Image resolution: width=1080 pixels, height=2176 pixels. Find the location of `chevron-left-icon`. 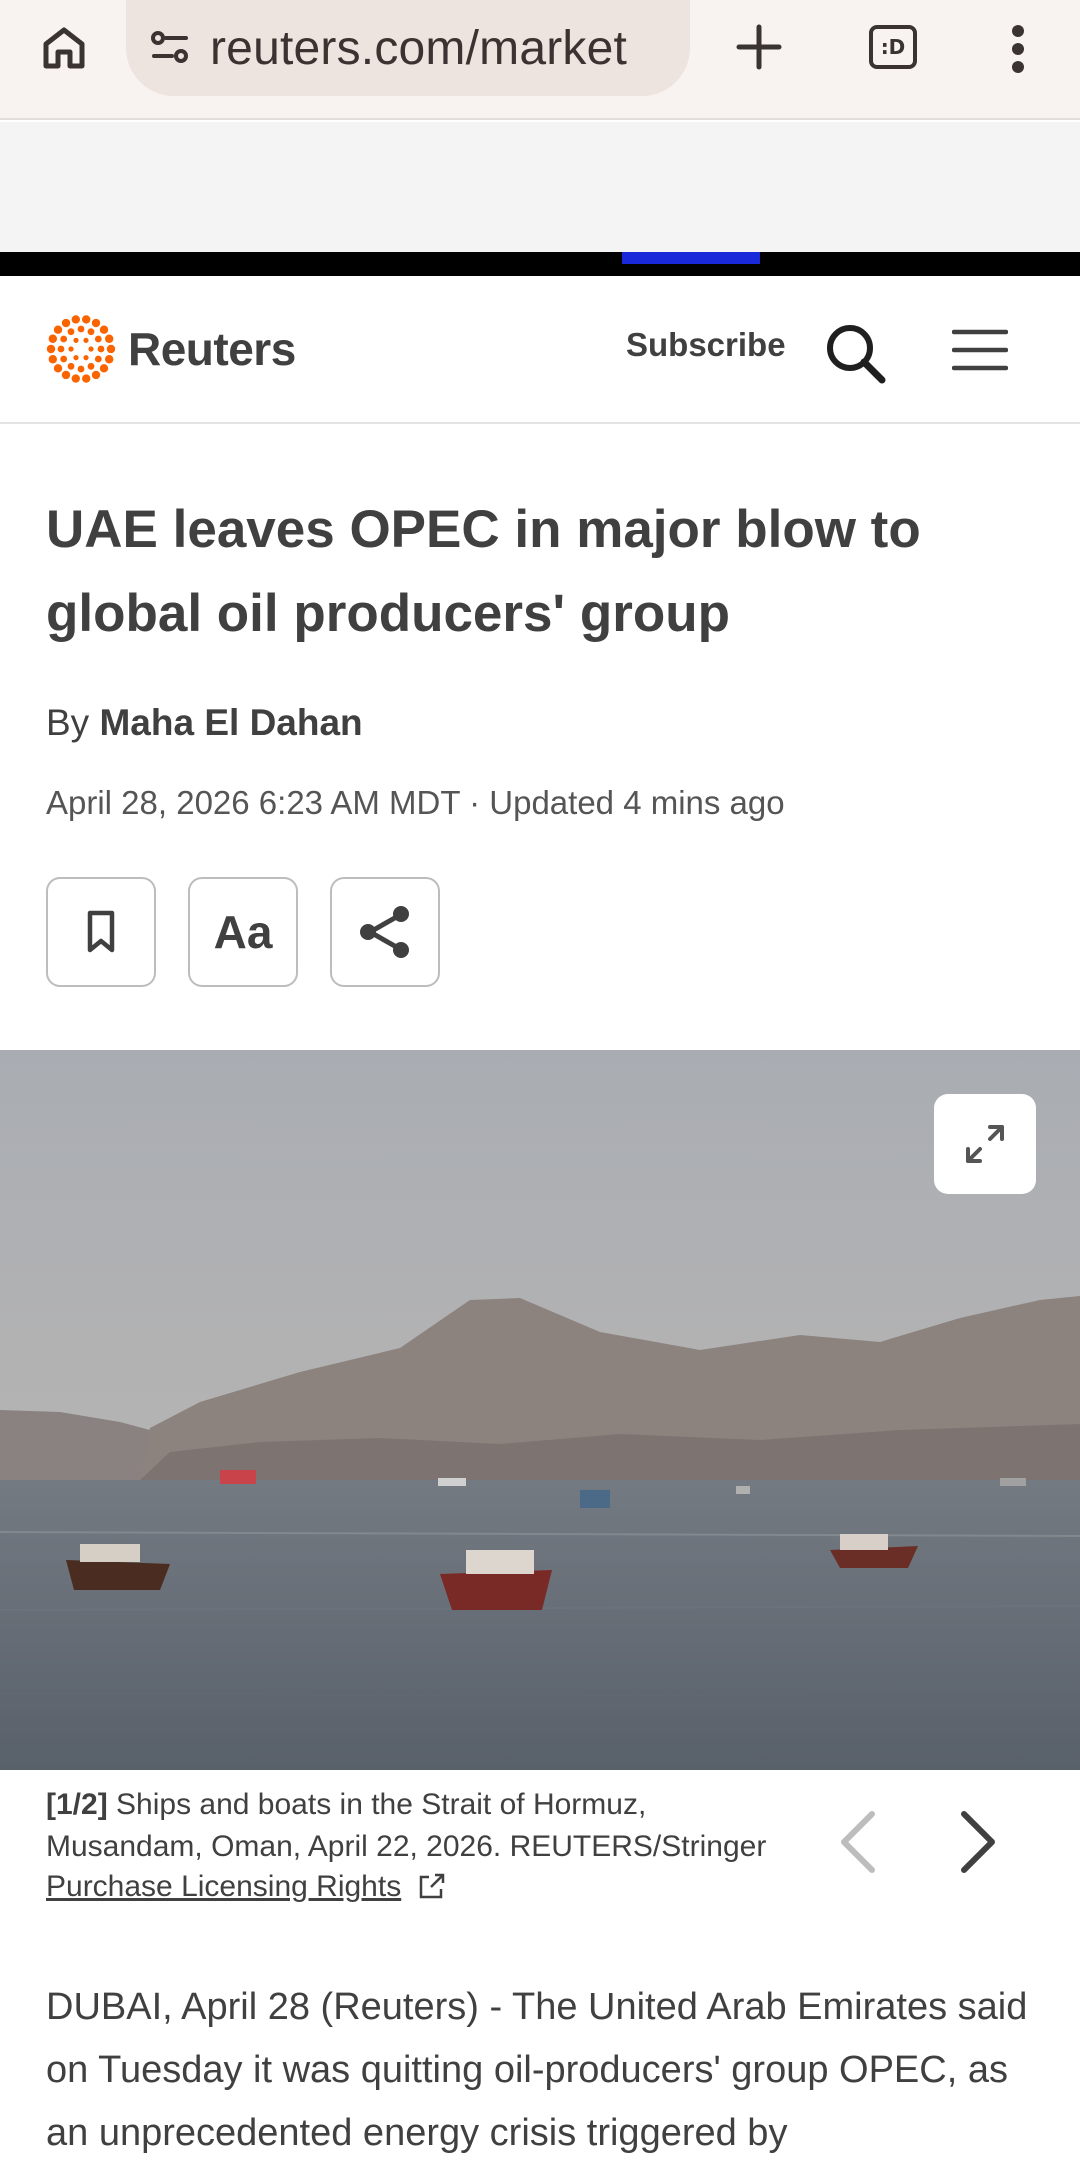

chevron-left-icon is located at coordinates (858, 1842).